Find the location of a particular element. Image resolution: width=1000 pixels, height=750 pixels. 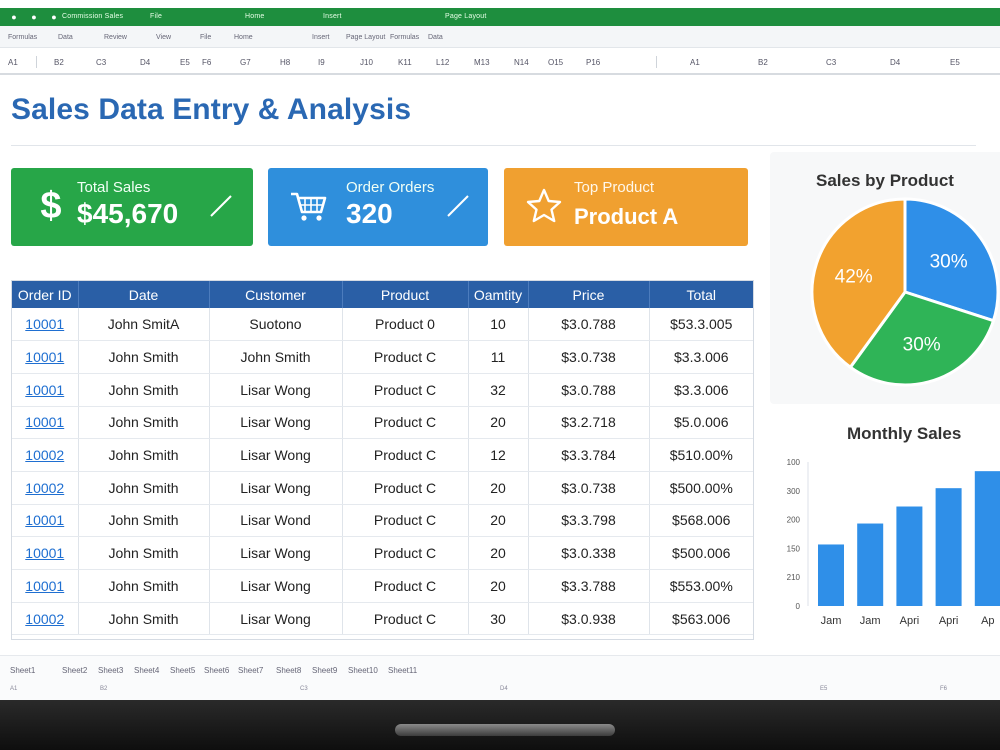

maximize-window-icon: ● is located at coordinates (54, 17).